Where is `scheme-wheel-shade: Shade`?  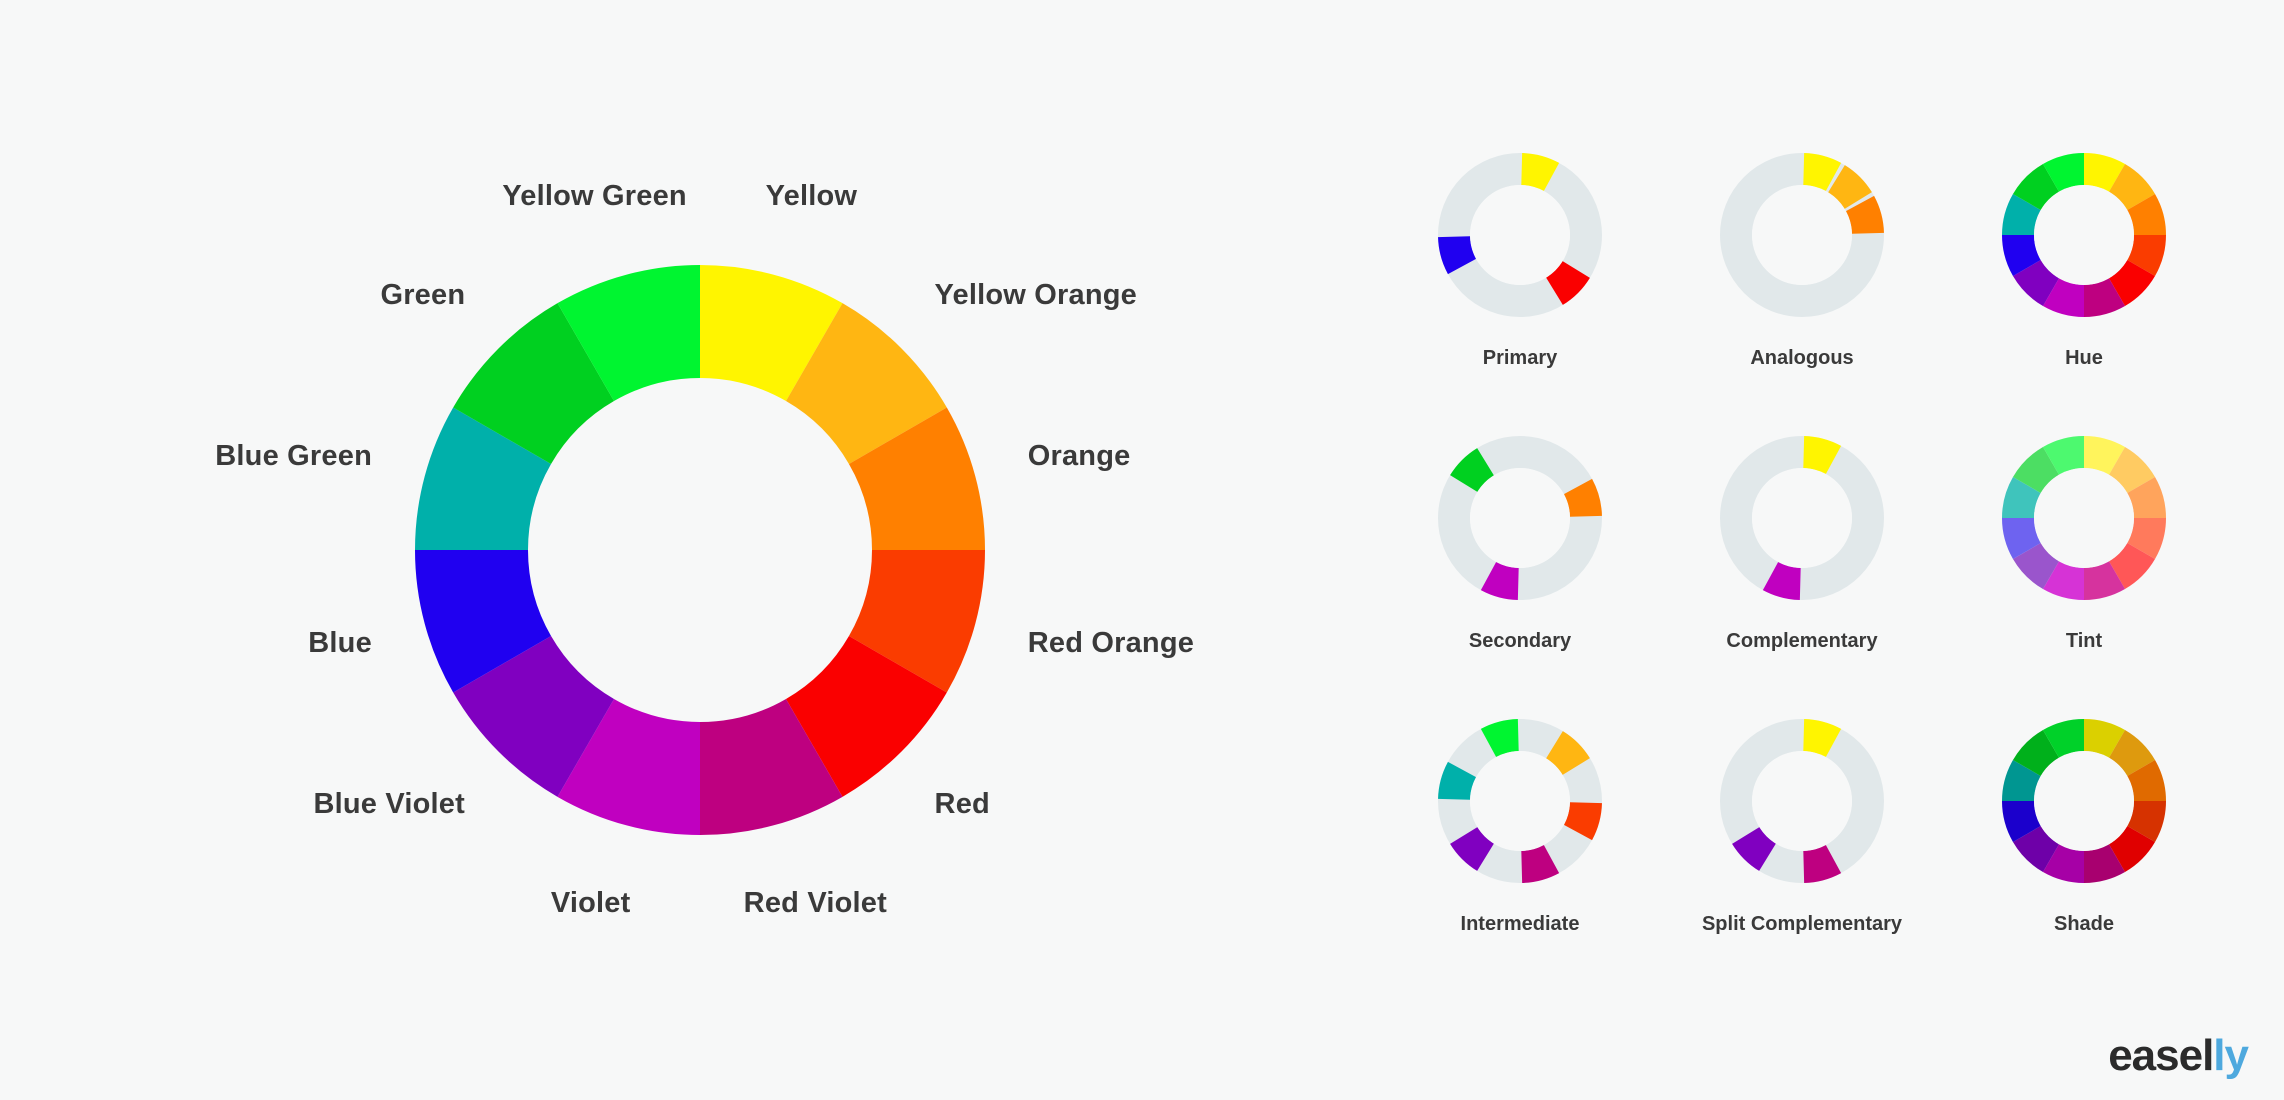
scheme-wheel-shade: Shade is located at coordinates (2084, 817).